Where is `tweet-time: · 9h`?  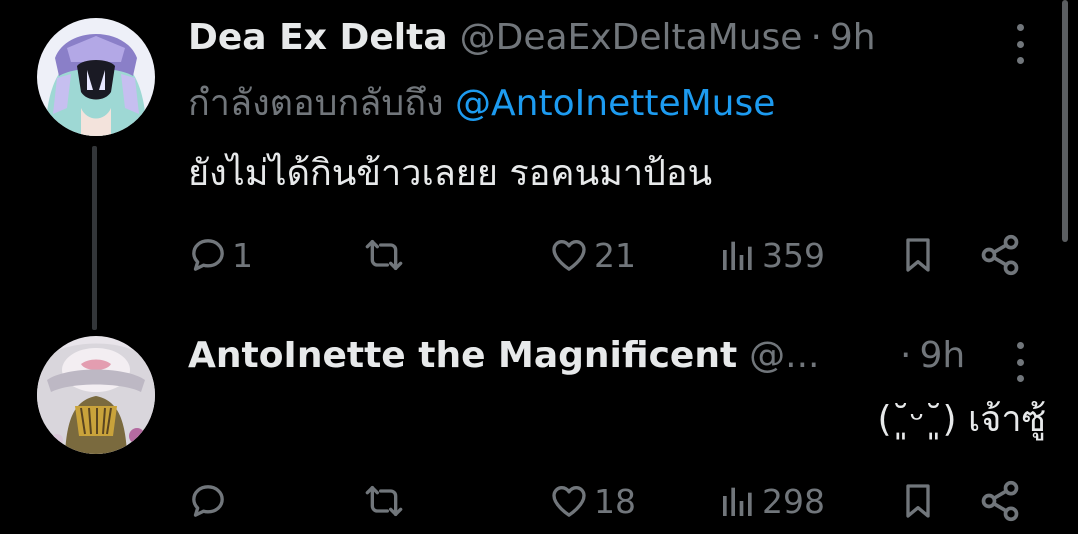 tweet-time: · 9h is located at coordinates (928, 356).